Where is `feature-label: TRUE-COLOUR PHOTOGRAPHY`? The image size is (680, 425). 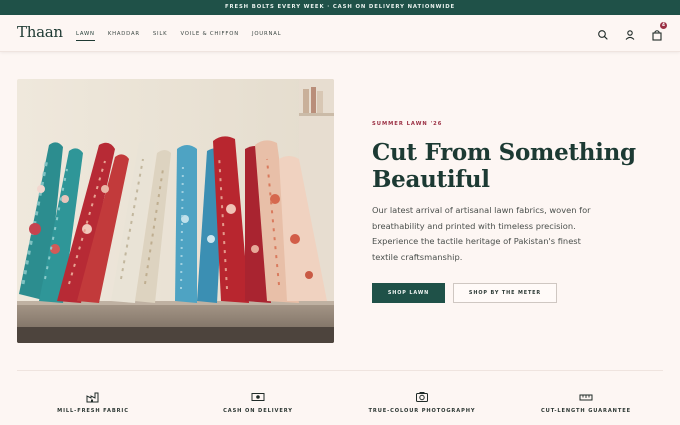
feature-label: TRUE-COLOUR PHOTOGRAPHY is located at coordinates (422, 411).